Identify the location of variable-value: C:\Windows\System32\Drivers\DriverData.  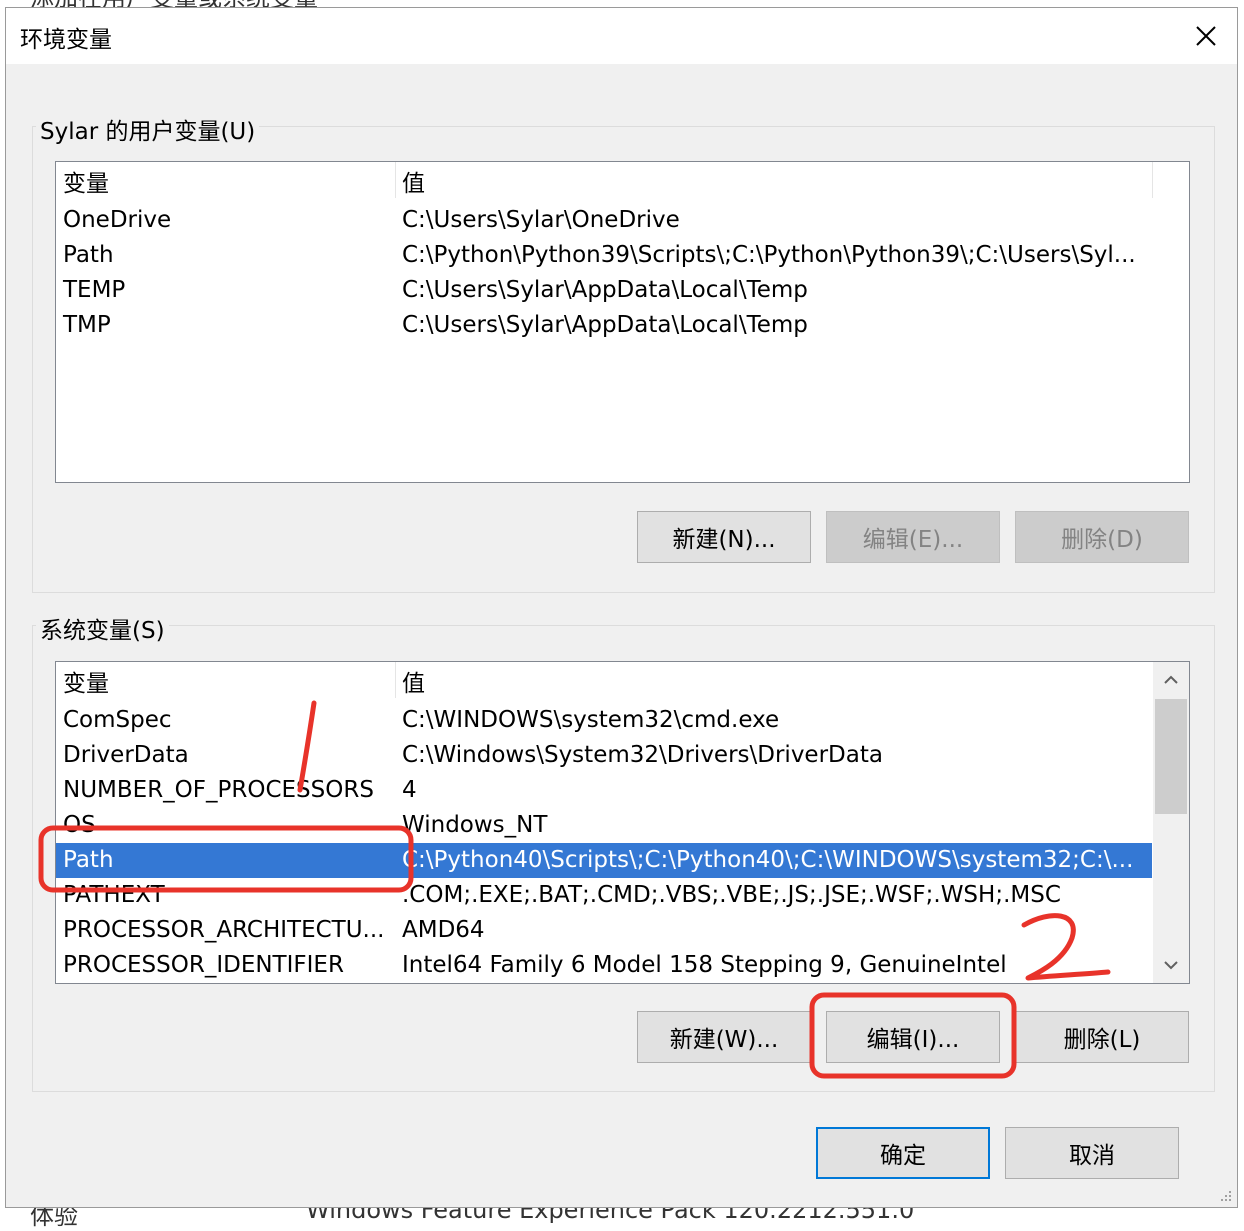
(642, 755).